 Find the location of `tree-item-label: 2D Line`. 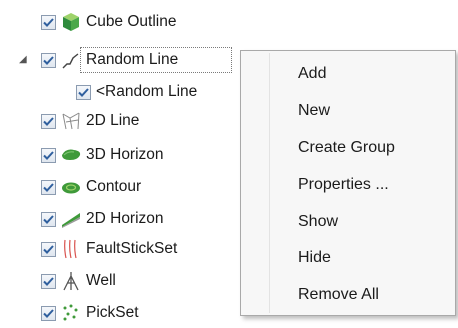

tree-item-label: 2D Line is located at coordinates (113, 120).